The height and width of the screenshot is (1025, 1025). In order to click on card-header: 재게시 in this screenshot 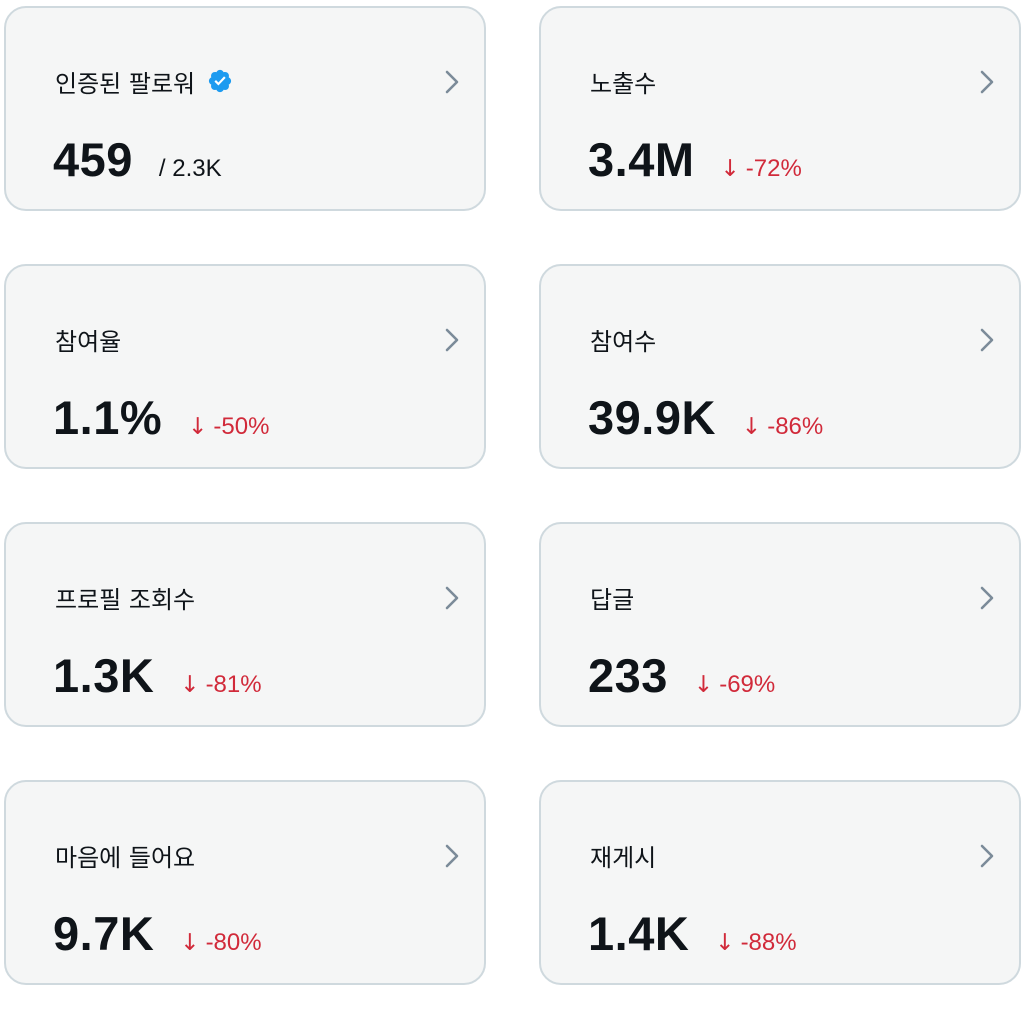, I will do `click(623, 855)`.